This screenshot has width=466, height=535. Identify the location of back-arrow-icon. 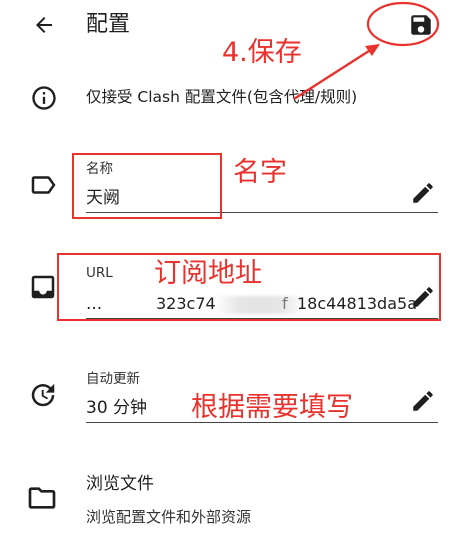
(44, 25).